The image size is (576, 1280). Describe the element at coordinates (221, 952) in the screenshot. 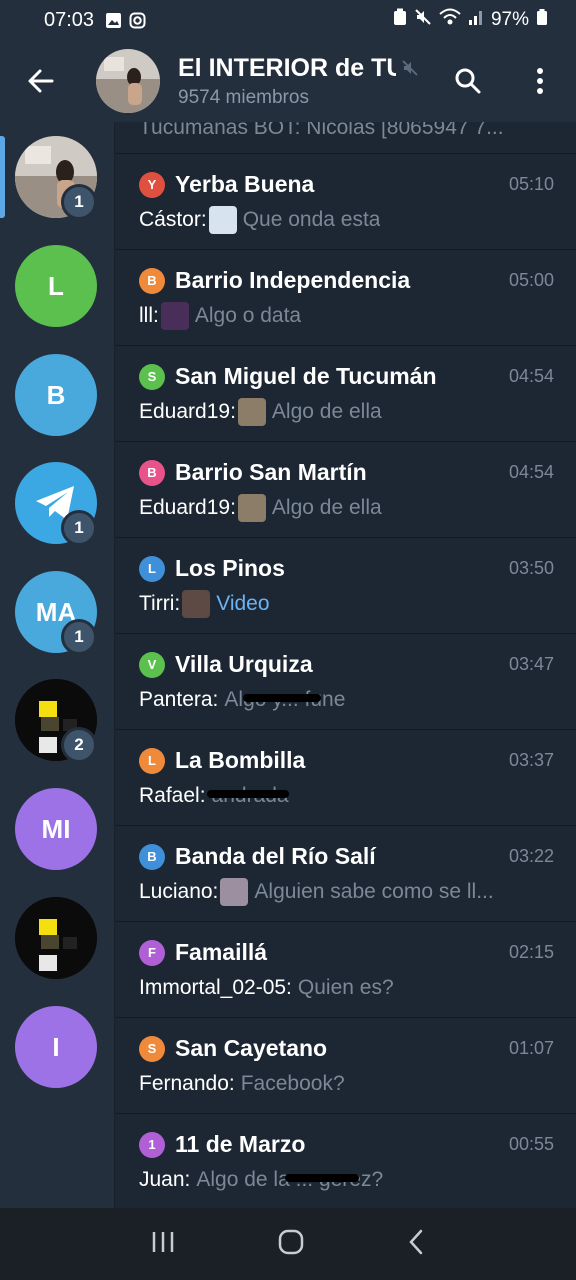

I see `topic-name: Famaillá` at that location.